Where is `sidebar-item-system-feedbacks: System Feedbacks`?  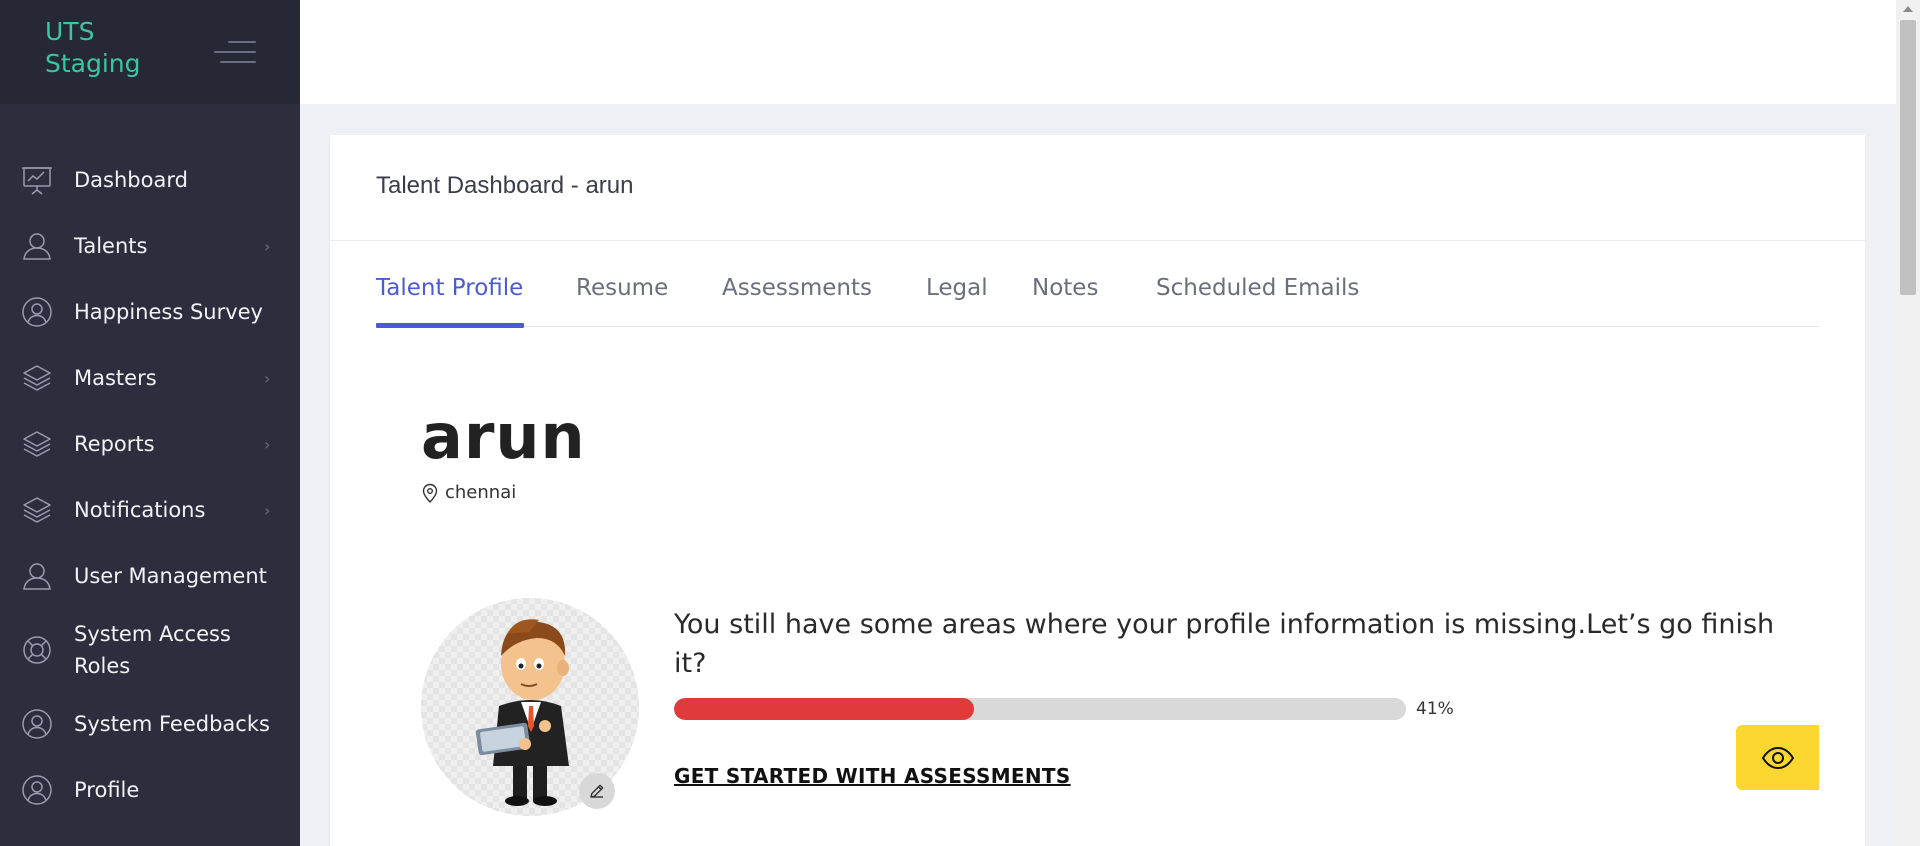 sidebar-item-system-feedbacks: System Feedbacks is located at coordinates (150, 724).